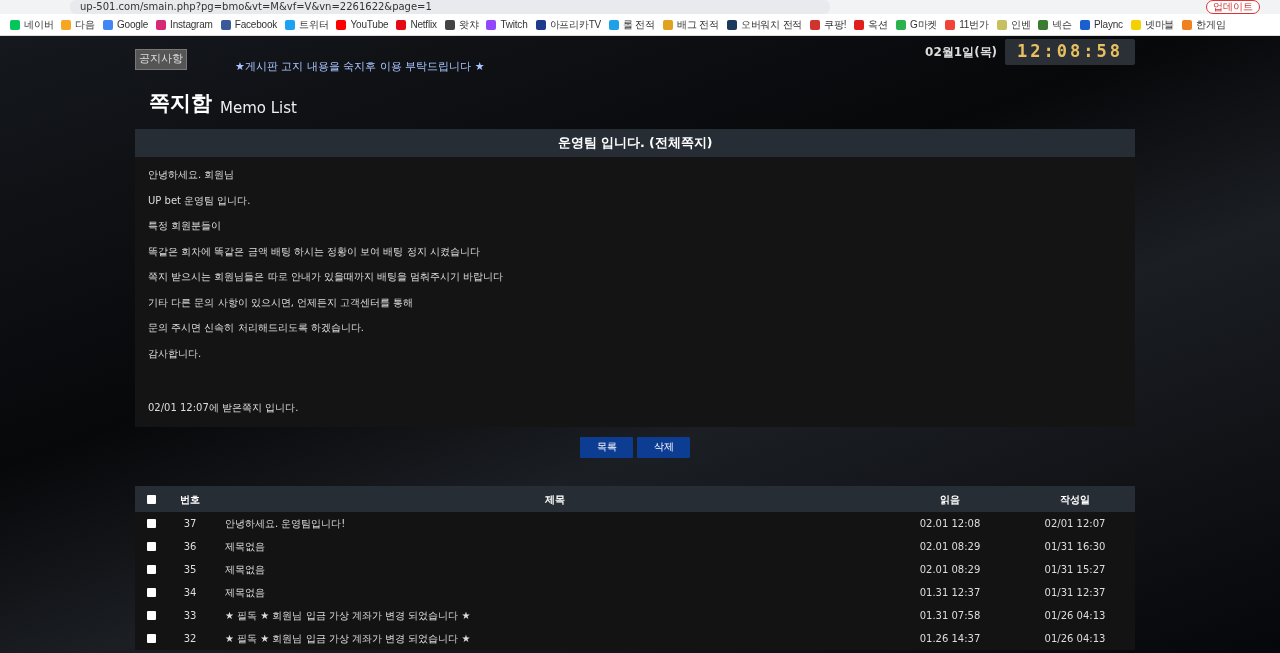 The image size is (1280, 653). Describe the element at coordinates (199, 200) in the screenshot. I see `memo-text-line: UP bet 운영팀 입니다.` at that location.